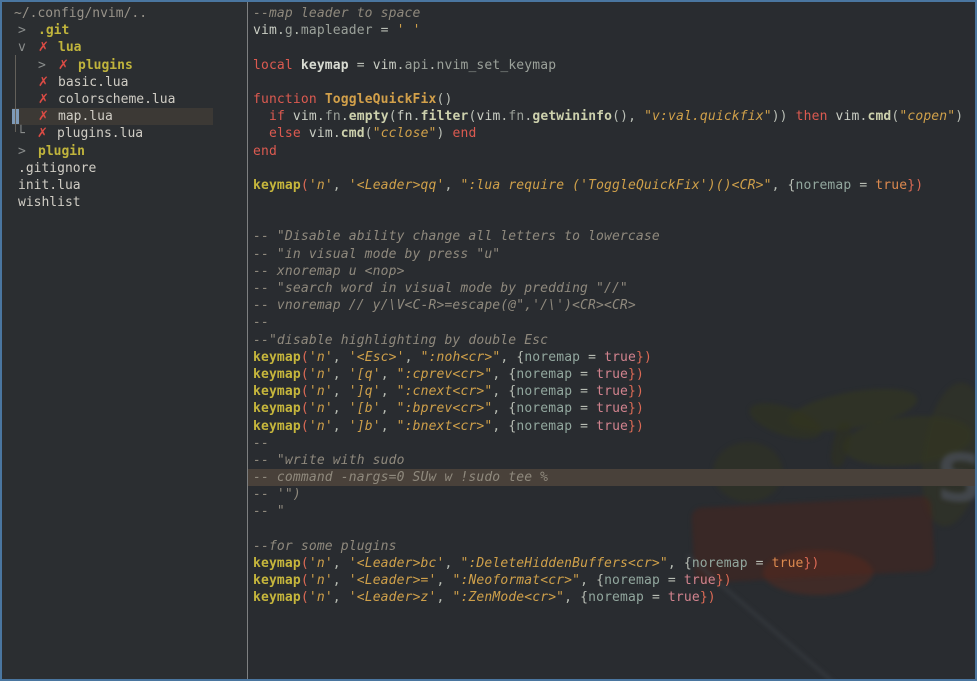 The width and height of the screenshot is (977, 681). Describe the element at coordinates (117, 99) in the screenshot. I see `tree-item-label: colorscheme.lua` at that location.